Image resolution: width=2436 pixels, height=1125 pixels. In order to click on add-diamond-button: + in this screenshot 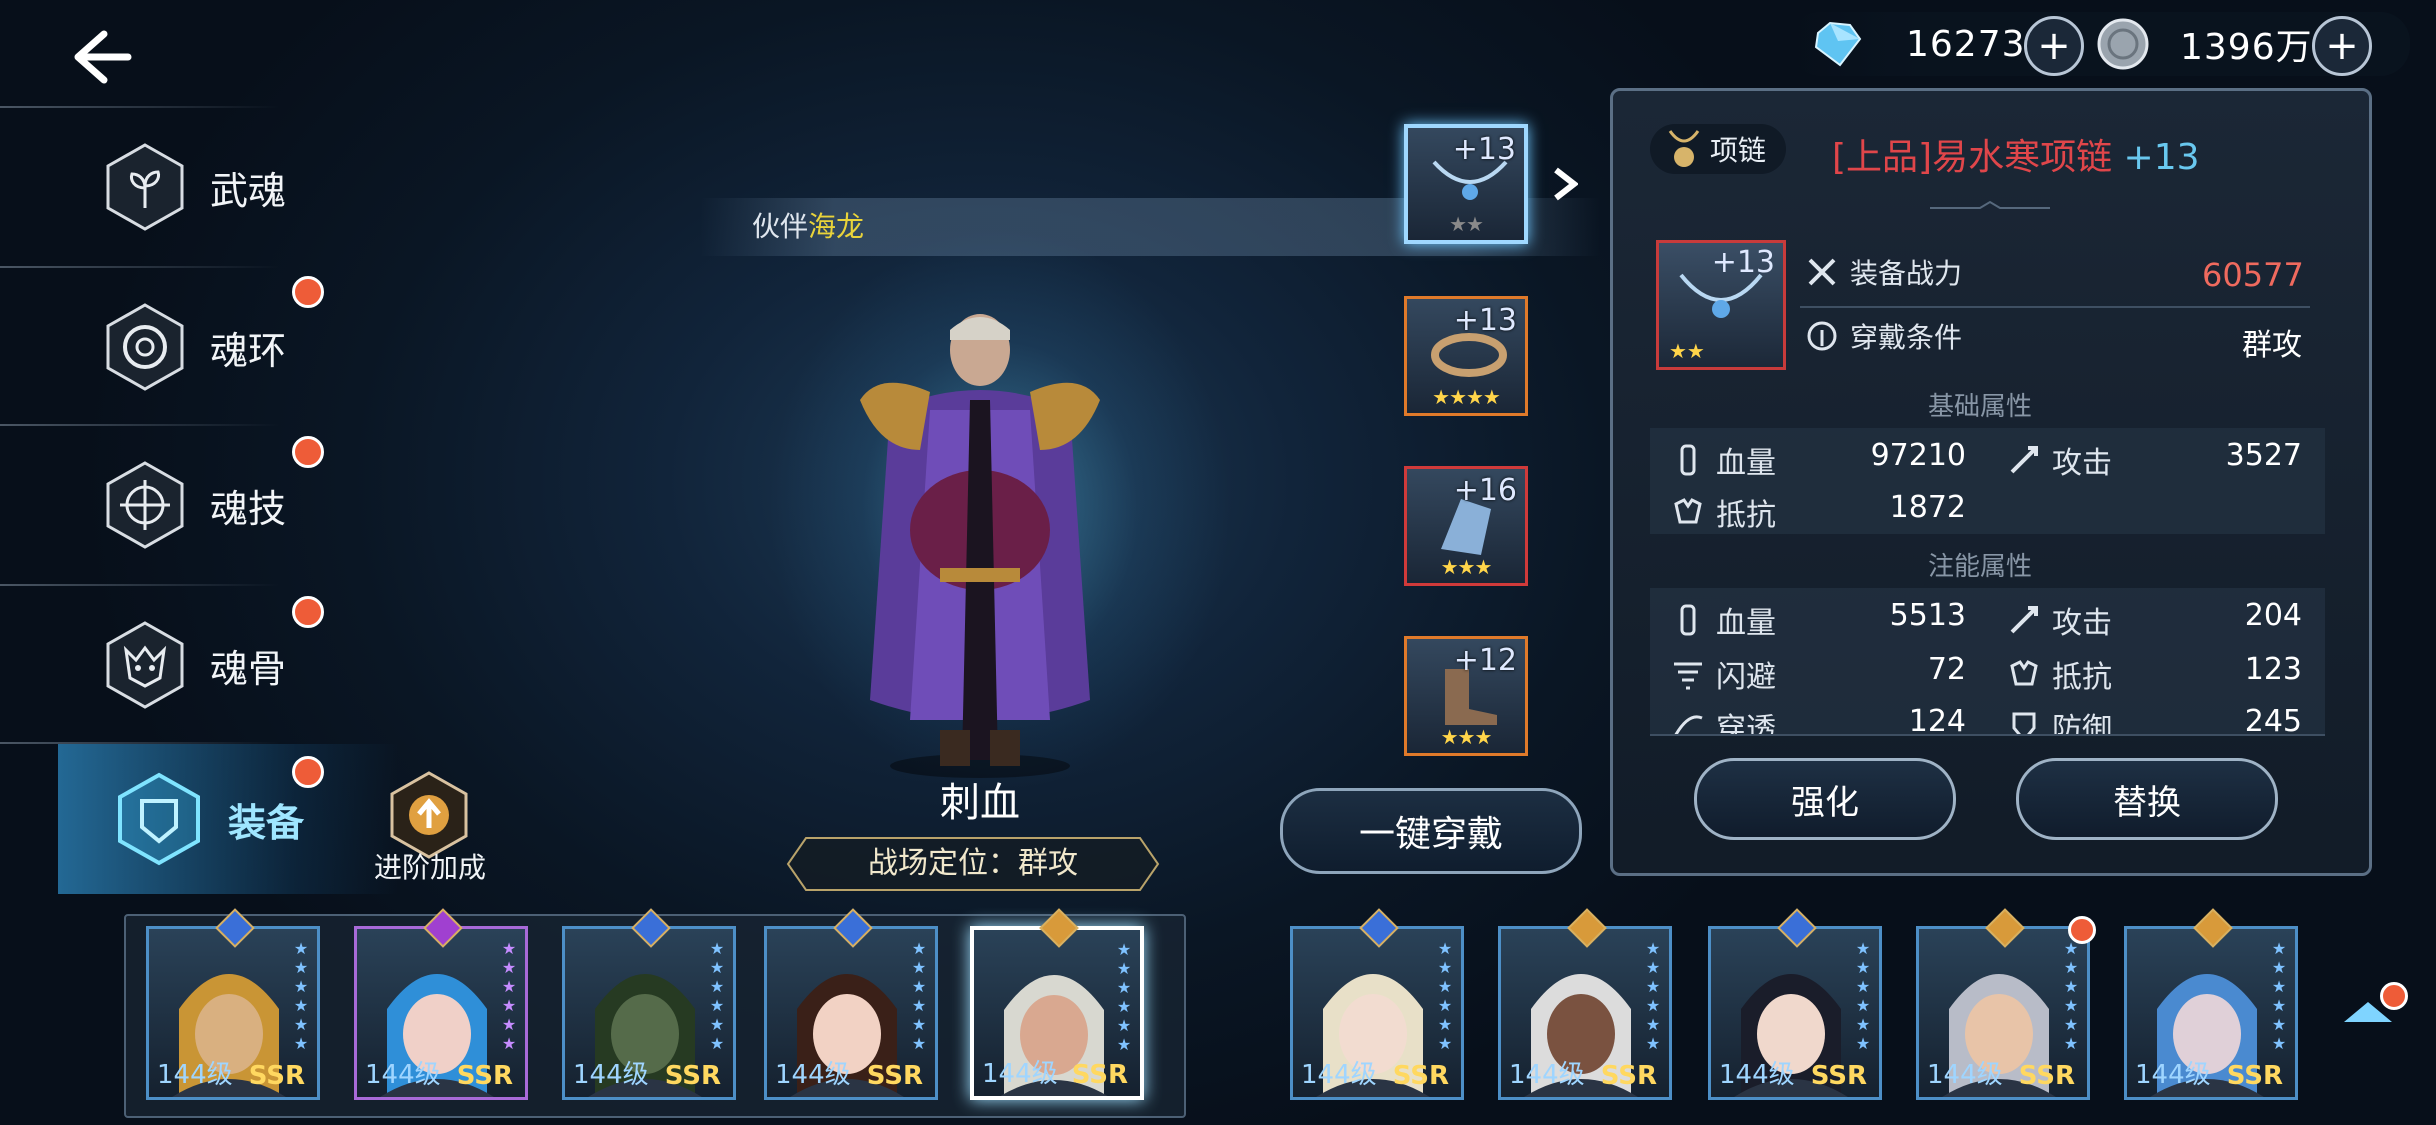, I will do `click(2054, 46)`.